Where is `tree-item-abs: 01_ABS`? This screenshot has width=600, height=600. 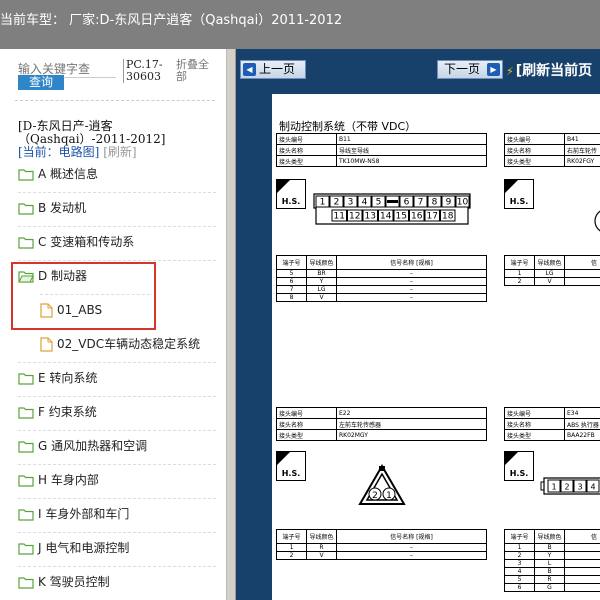
tree-item-abs: 01_ABS is located at coordinates (133, 310).